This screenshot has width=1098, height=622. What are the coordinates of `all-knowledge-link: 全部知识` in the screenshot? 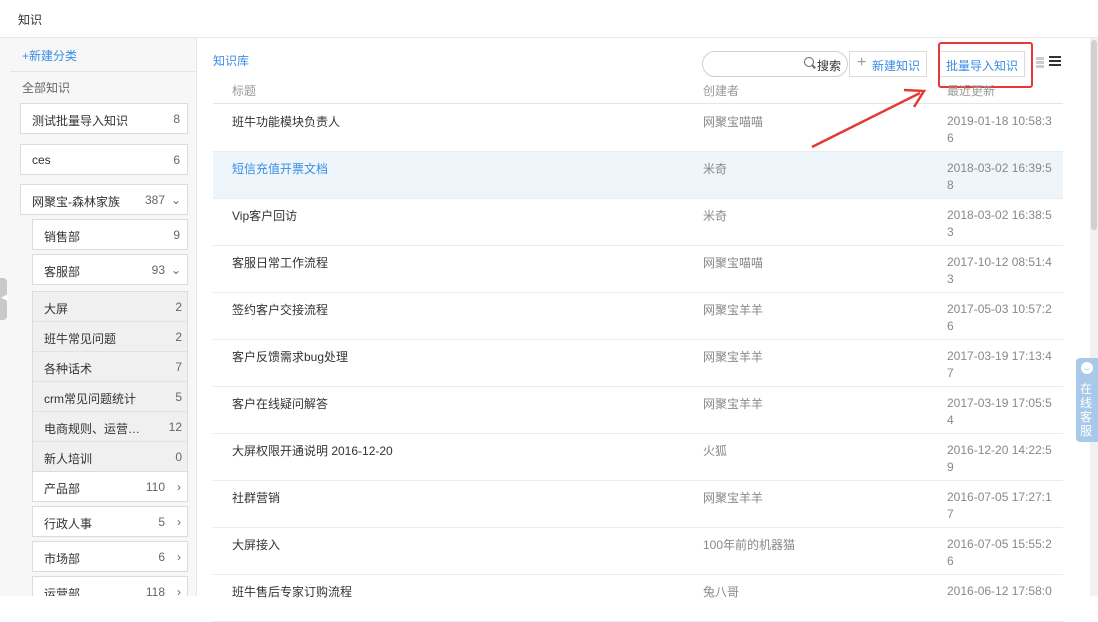 It's located at (46, 87).